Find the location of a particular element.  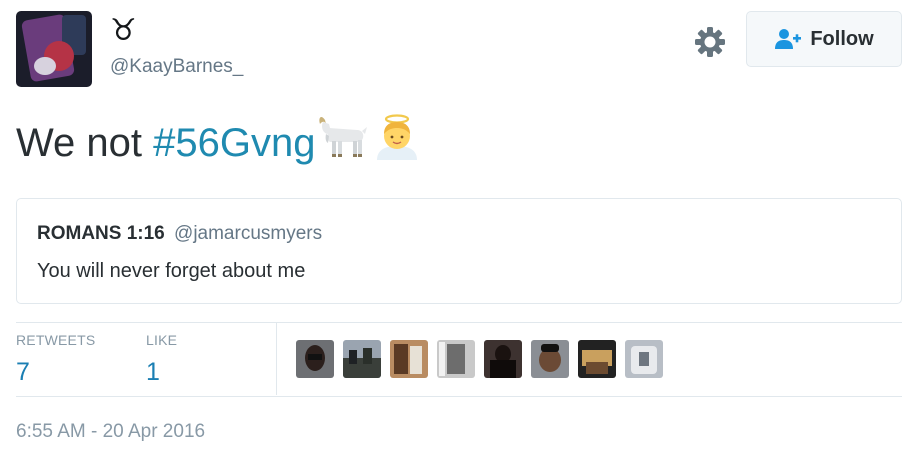

follow-label: Follow is located at coordinates (842, 38).